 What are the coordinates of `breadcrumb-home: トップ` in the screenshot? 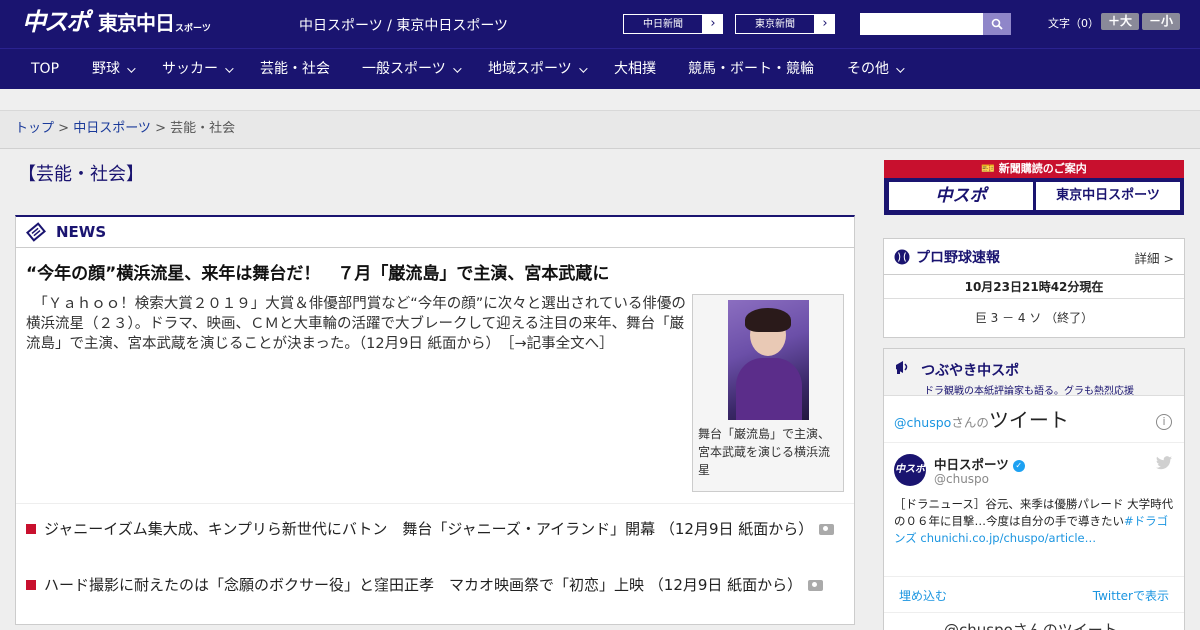 It's located at (34, 128).